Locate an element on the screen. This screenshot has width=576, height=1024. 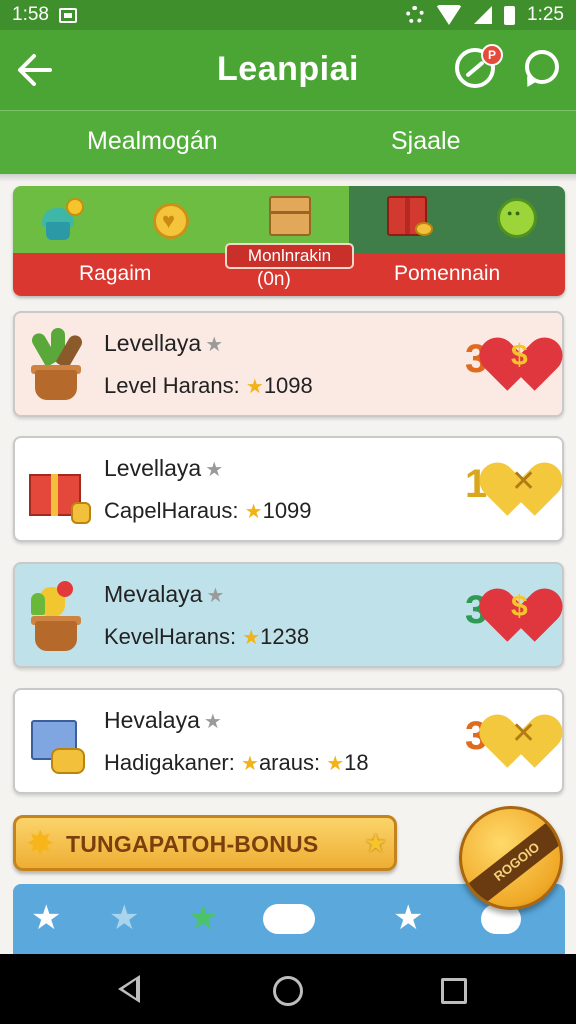
category-label-center: Monlnrakin is located at coordinates (289, 256).